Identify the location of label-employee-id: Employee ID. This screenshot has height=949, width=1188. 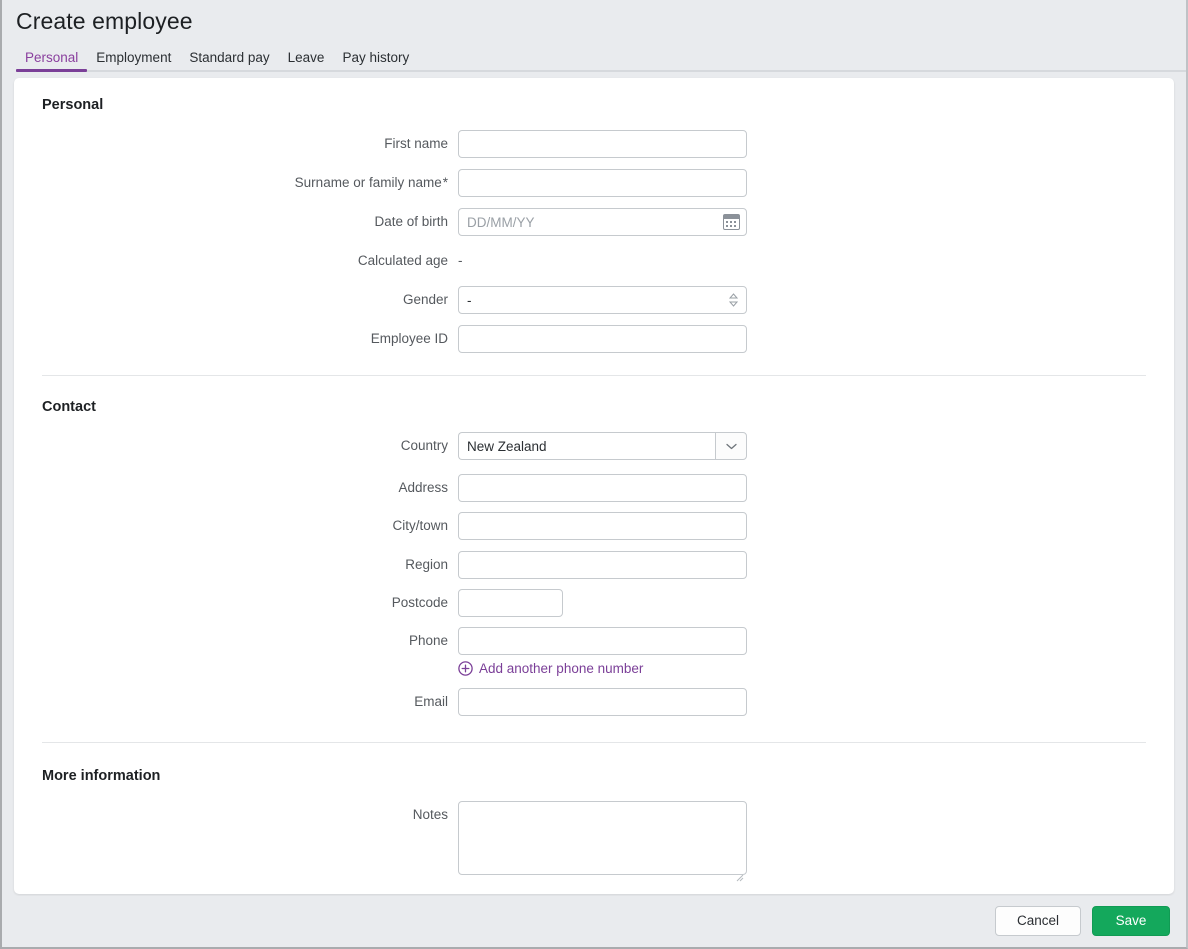
(409, 338).